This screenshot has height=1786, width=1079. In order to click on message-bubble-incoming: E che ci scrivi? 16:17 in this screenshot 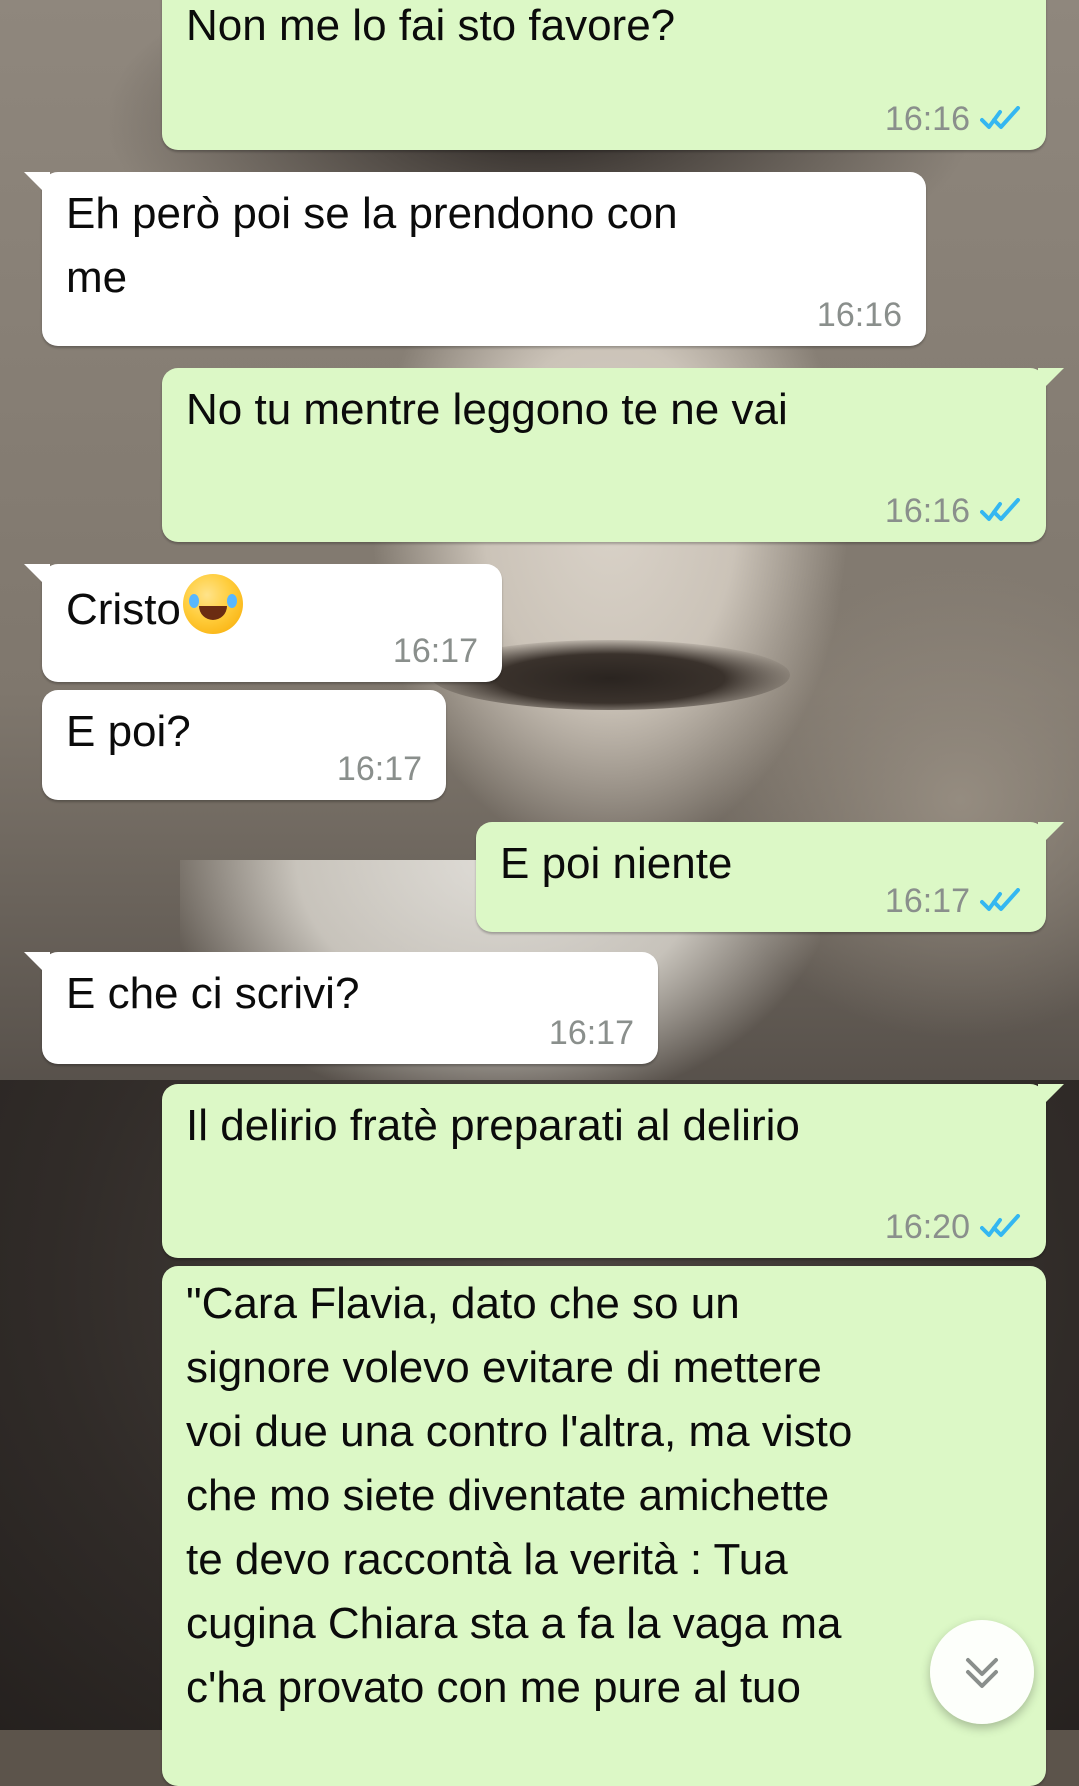, I will do `click(341, 1008)`.